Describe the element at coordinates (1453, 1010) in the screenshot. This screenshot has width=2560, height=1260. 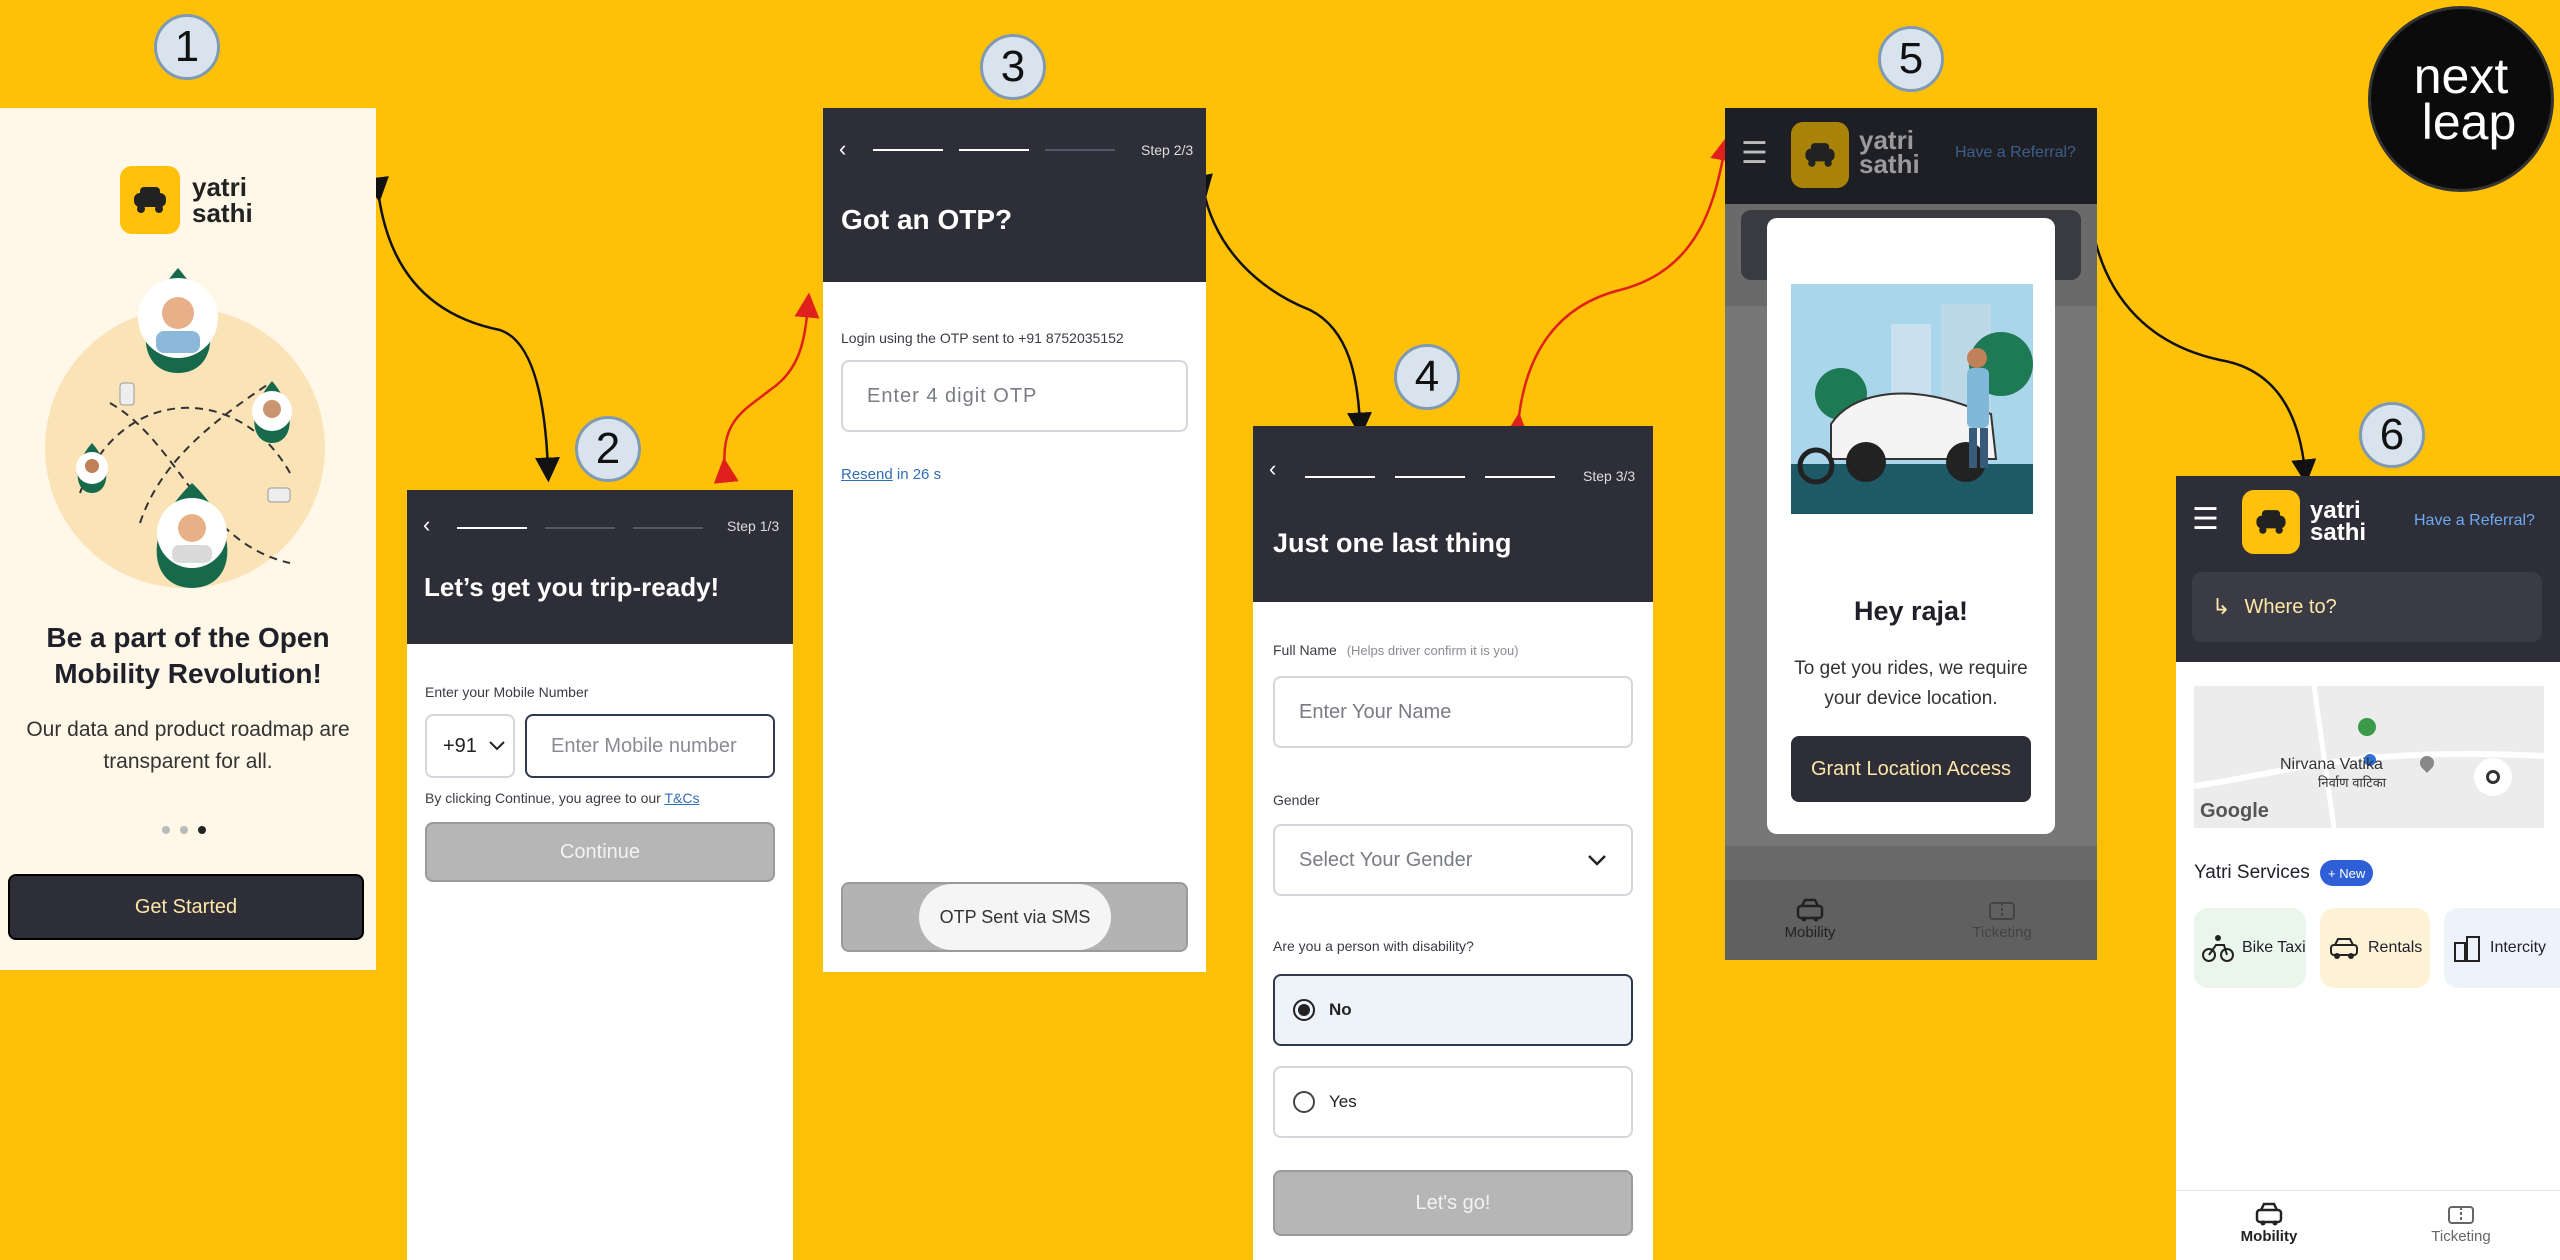
I see `disability-option-no: No` at that location.